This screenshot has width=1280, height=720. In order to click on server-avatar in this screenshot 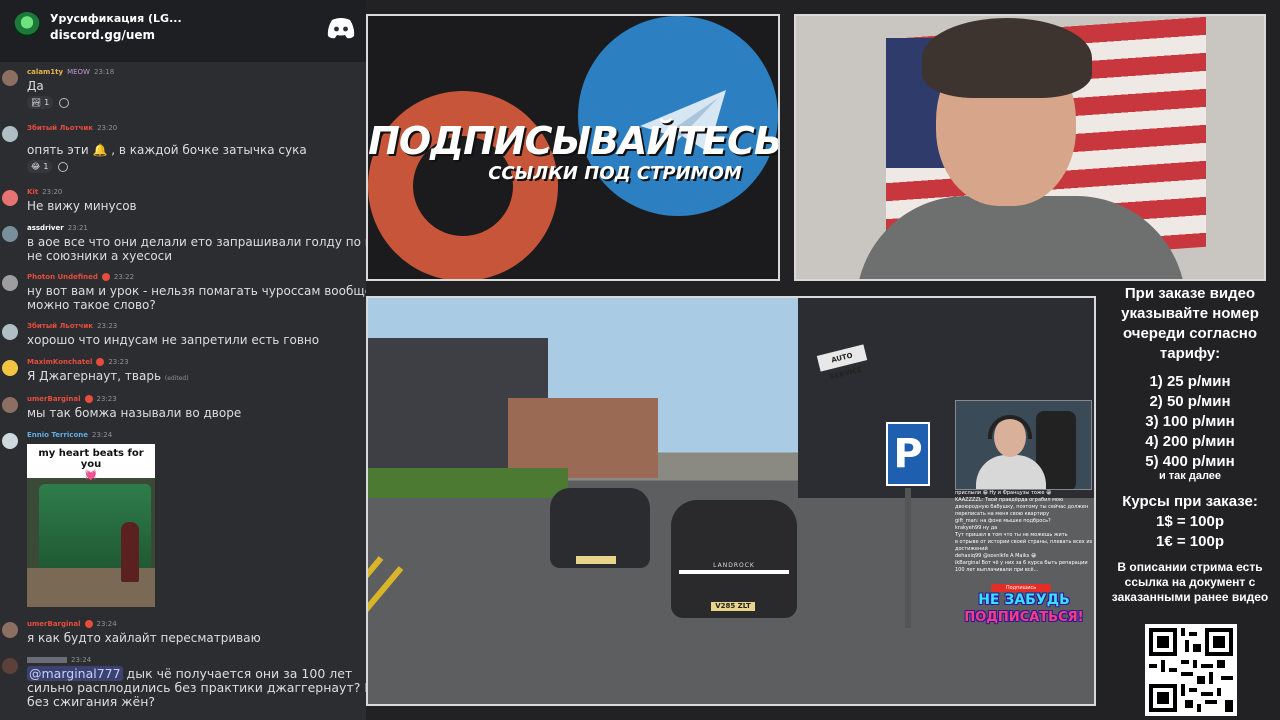, I will do `click(27, 25)`.